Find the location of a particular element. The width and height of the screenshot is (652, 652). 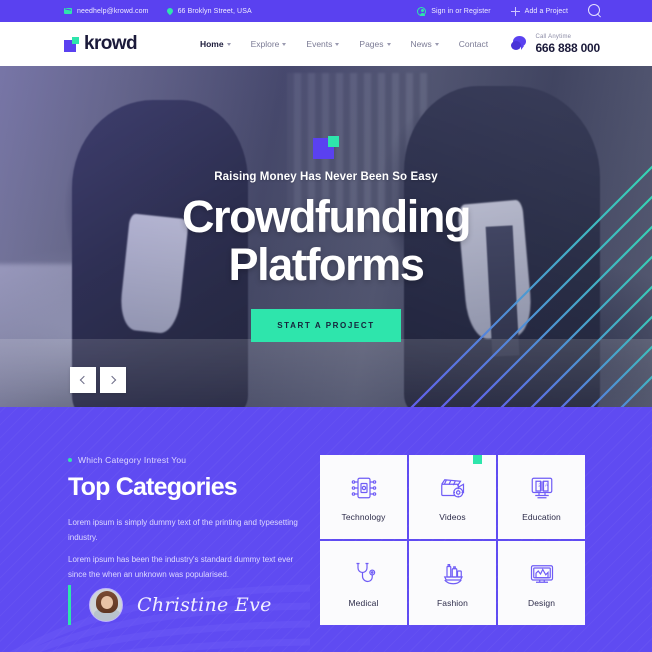

signature-accent-bar is located at coordinates (69, 605).